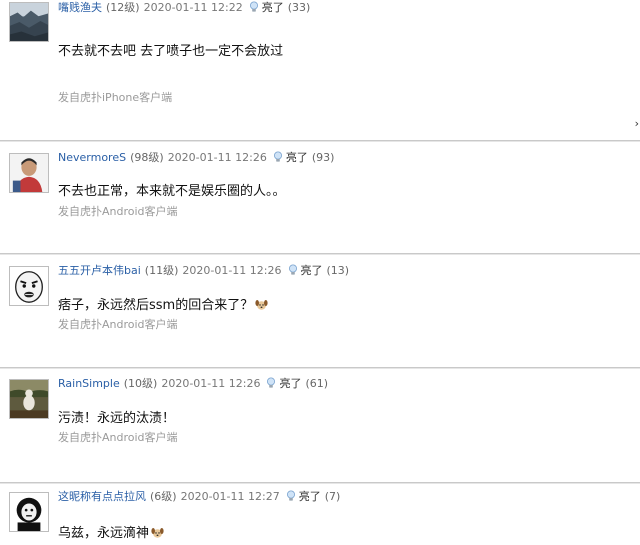 The height and width of the screenshot is (545, 640). What do you see at coordinates (117, 418) in the screenshot?
I see `comment-text: 污渍！永远的汰渍！` at bounding box center [117, 418].